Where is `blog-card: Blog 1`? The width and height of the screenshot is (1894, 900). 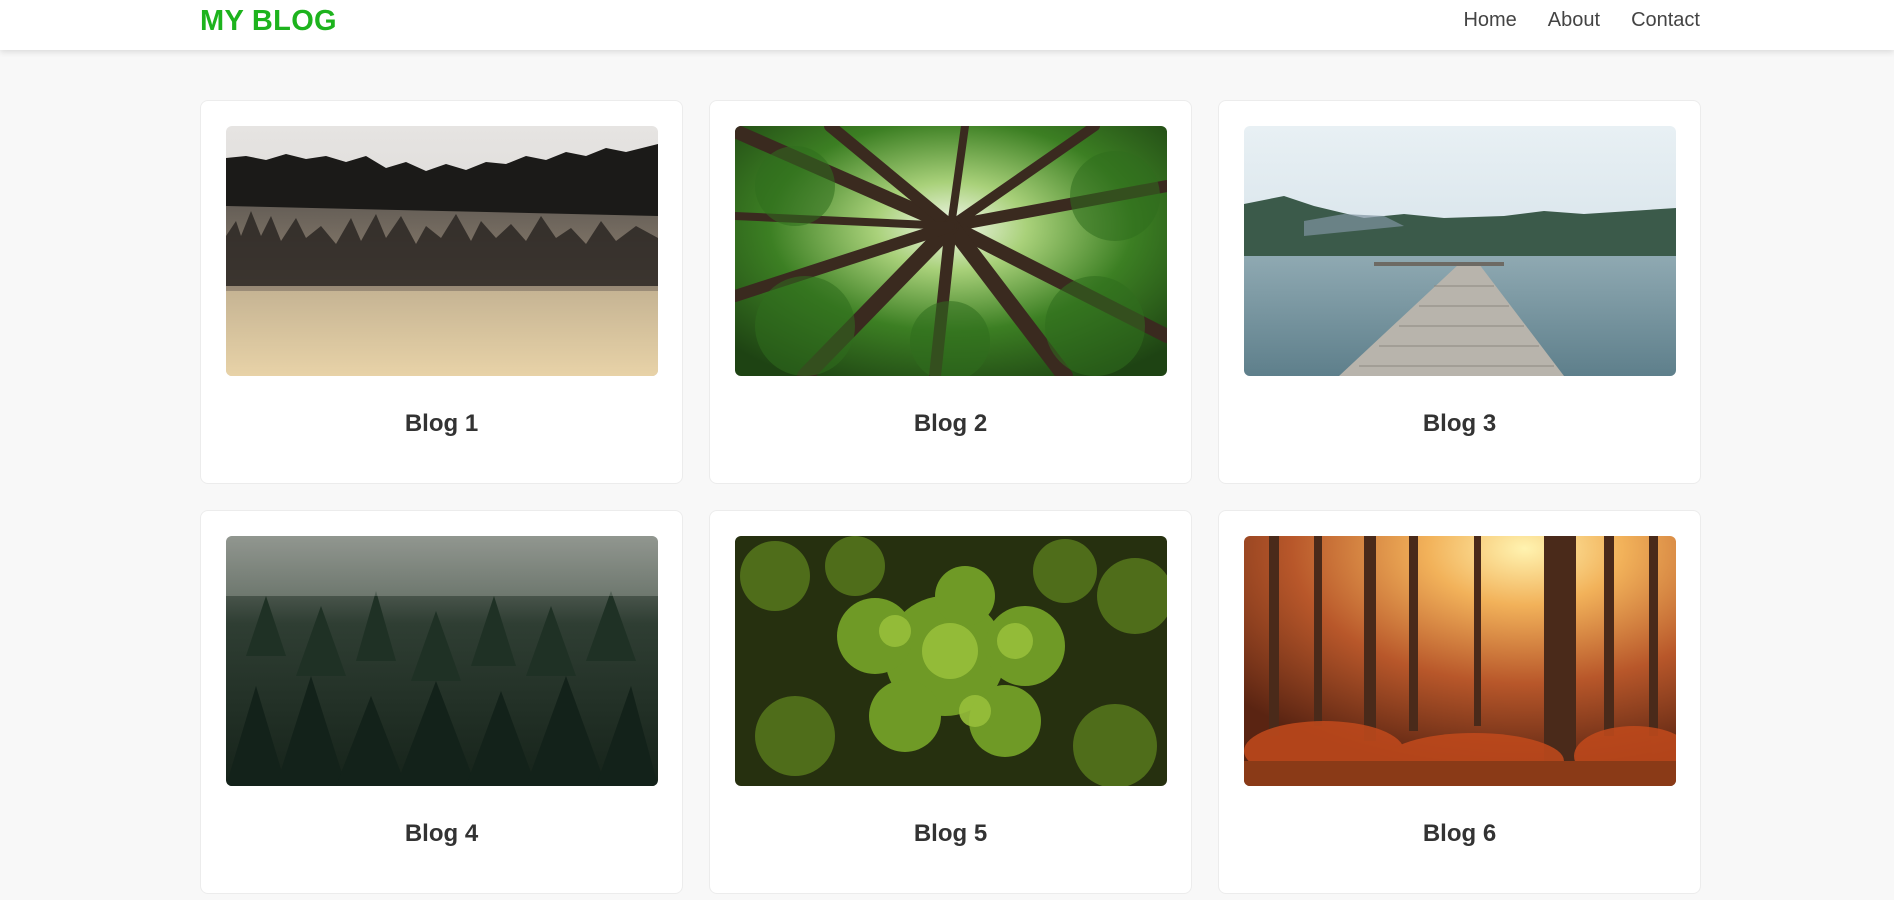 blog-card: Blog 1 is located at coordinates (441, 292).